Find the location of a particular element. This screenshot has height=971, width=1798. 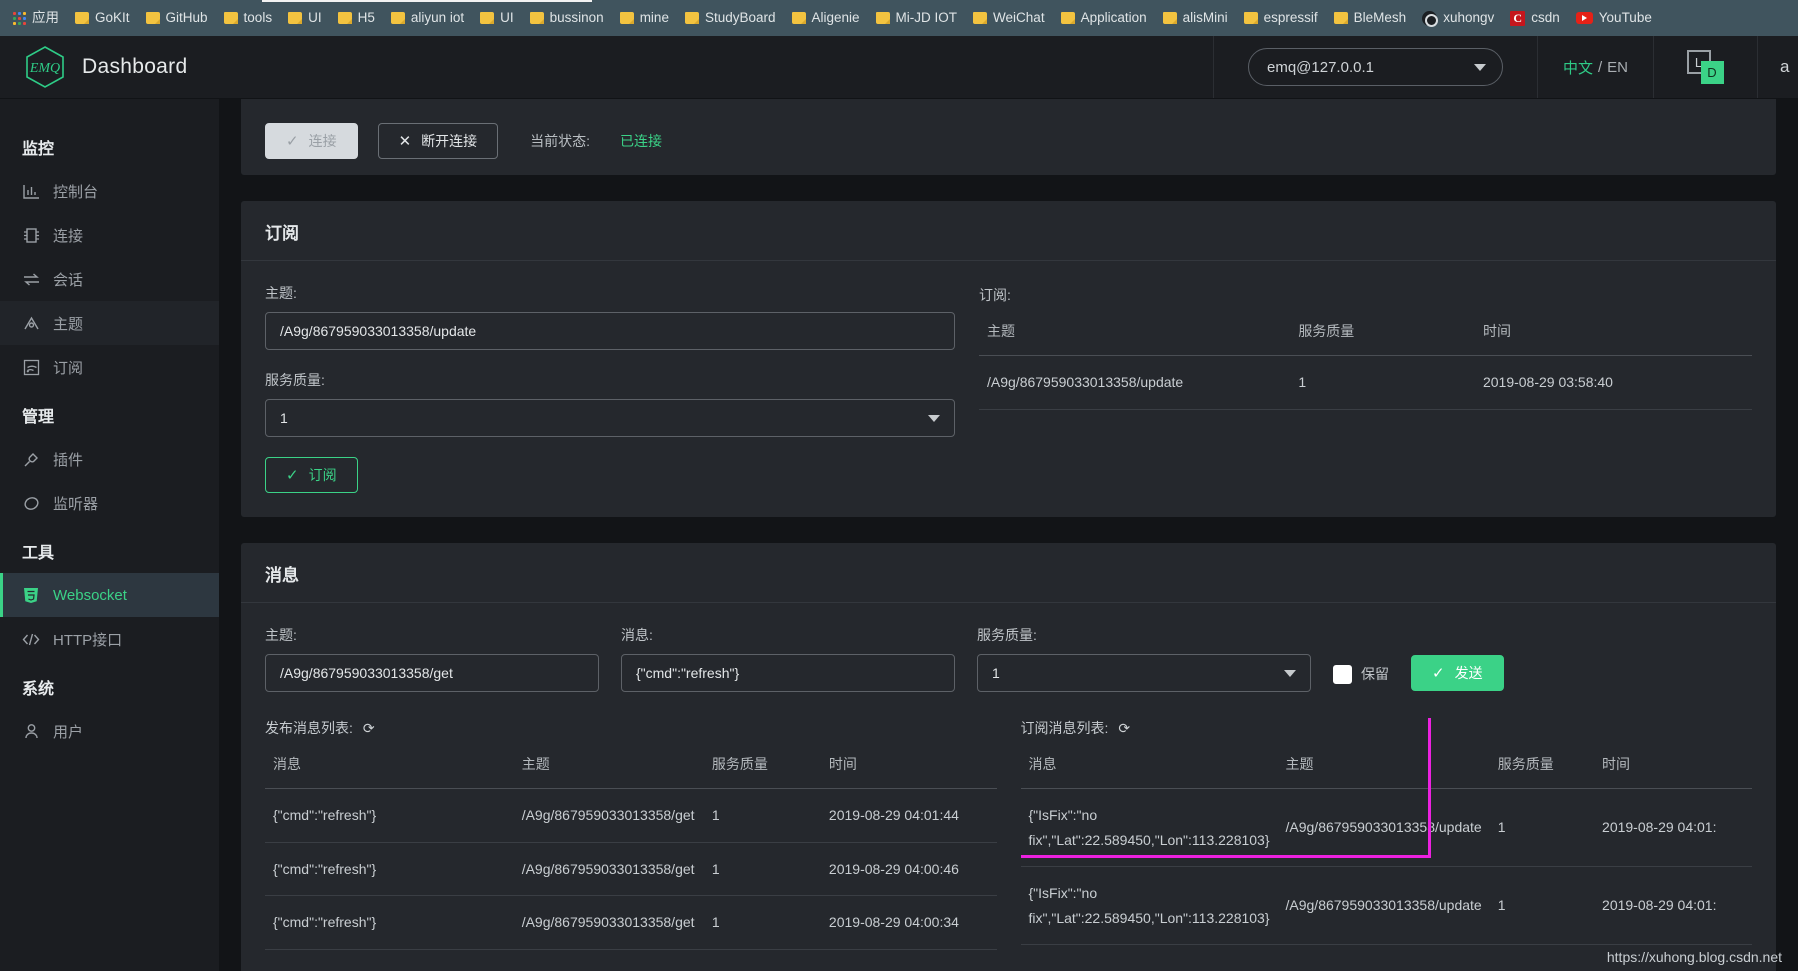

sidebar-item-label: HTTP接口 is located at coordinates (88, 640).